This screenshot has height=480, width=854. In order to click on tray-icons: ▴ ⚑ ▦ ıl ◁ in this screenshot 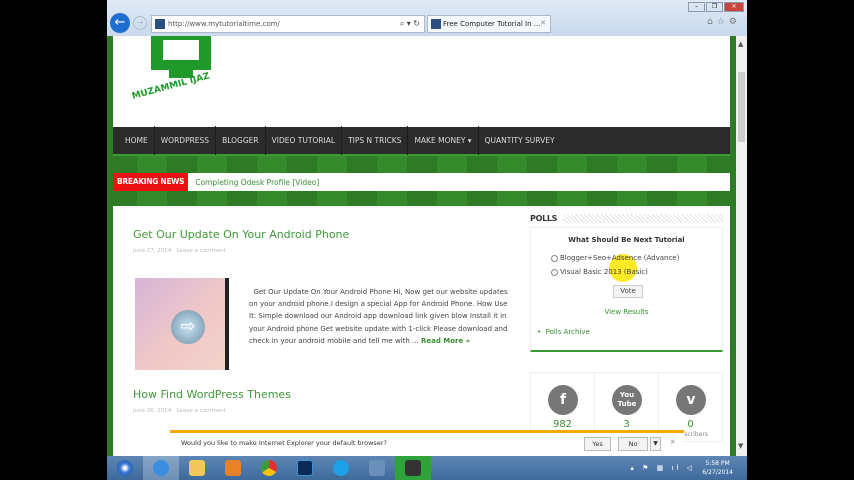, I will do `click(662, 468)`.